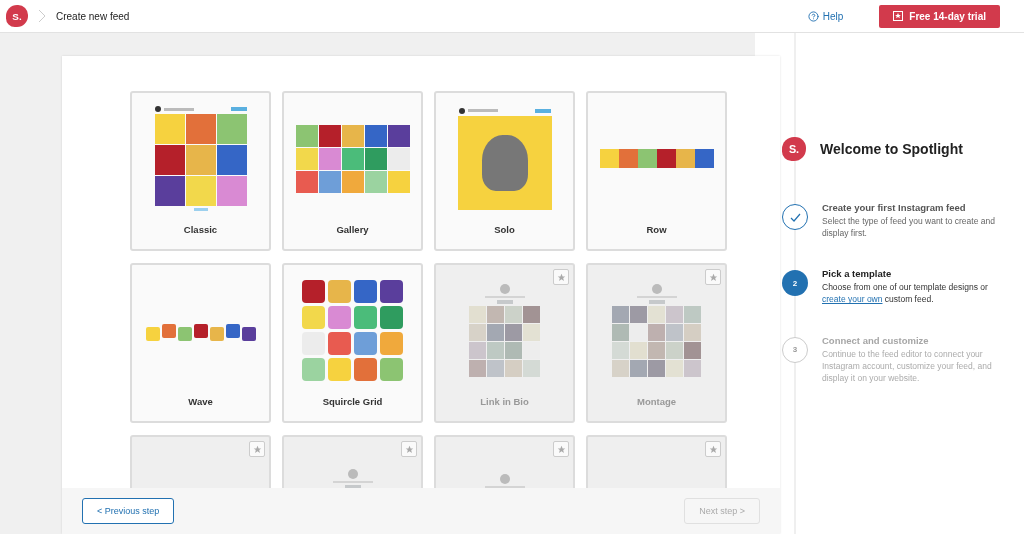 This screenshot has height=534, width=1024. Describe the element at coordinates (200, 229) in the screenshot. I see `template-name: Classic` at that location.